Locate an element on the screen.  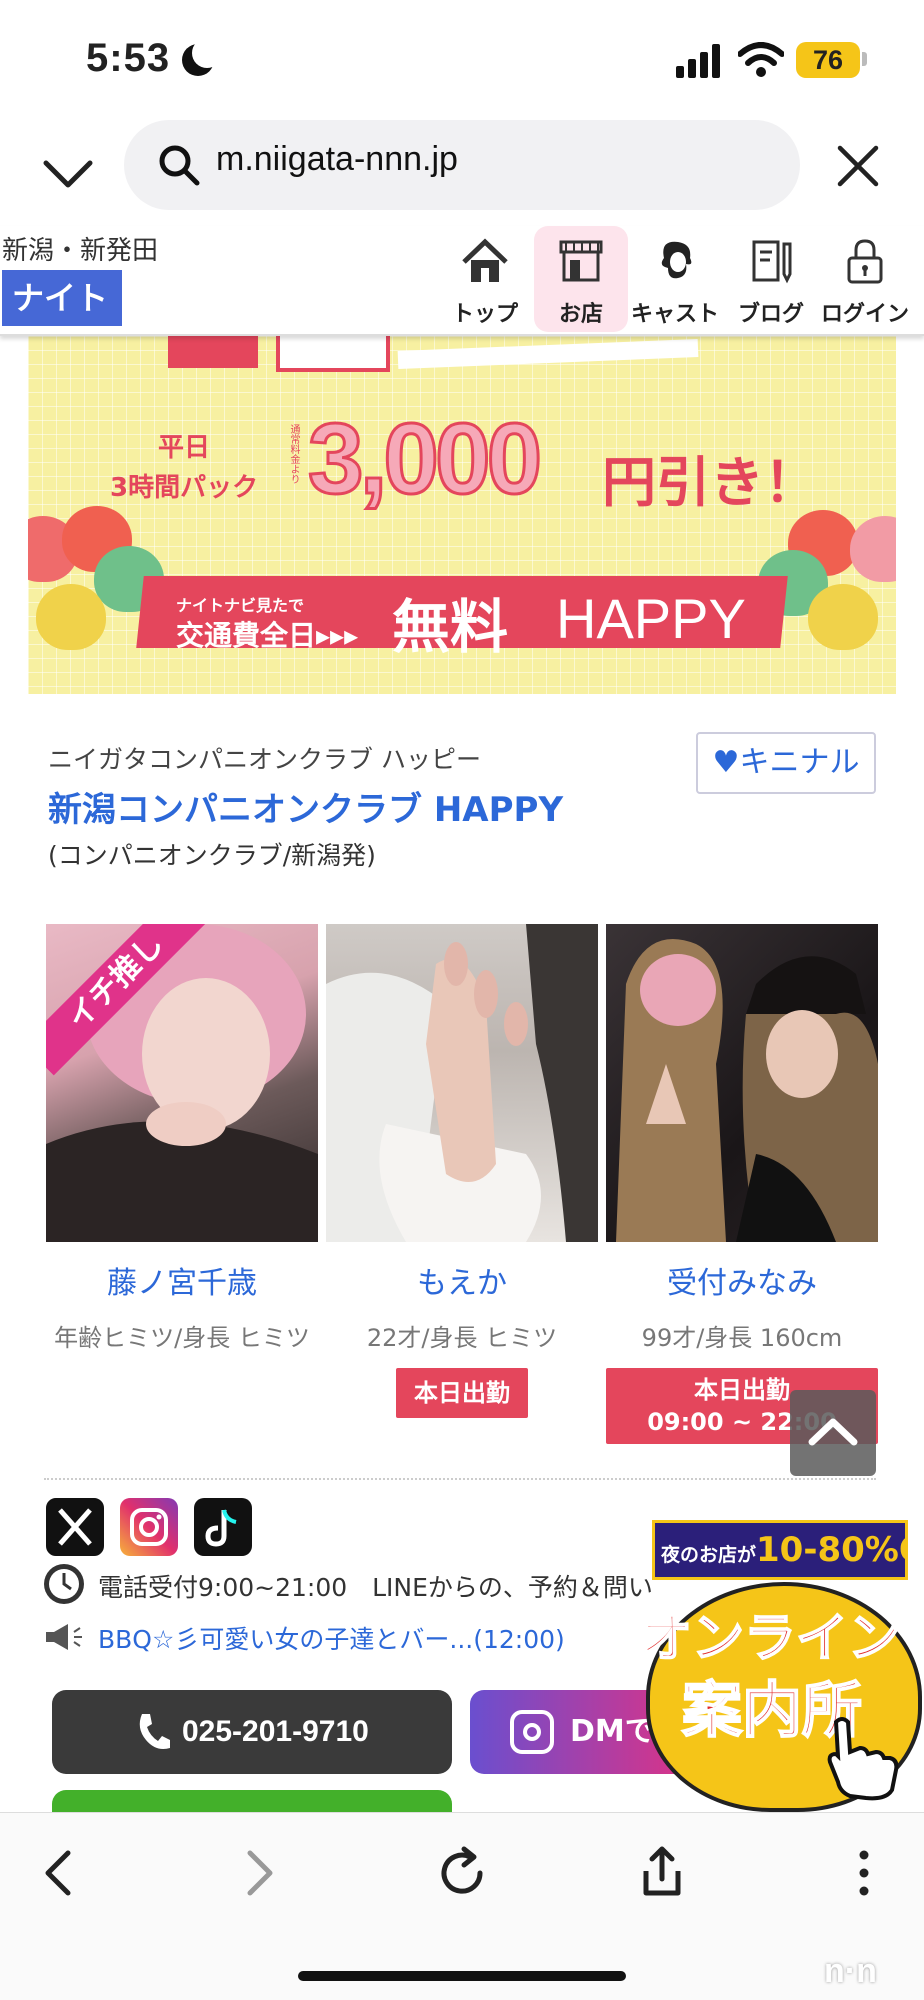
banner-title-fragment is located at coordinates (433, 354).